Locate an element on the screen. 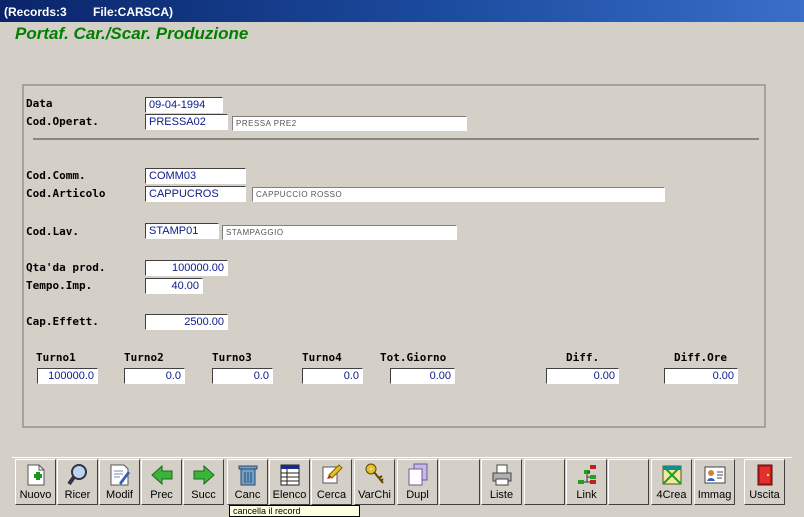  tot-giorno-label: Tot.Giorno is located at coordinates (413, 357).